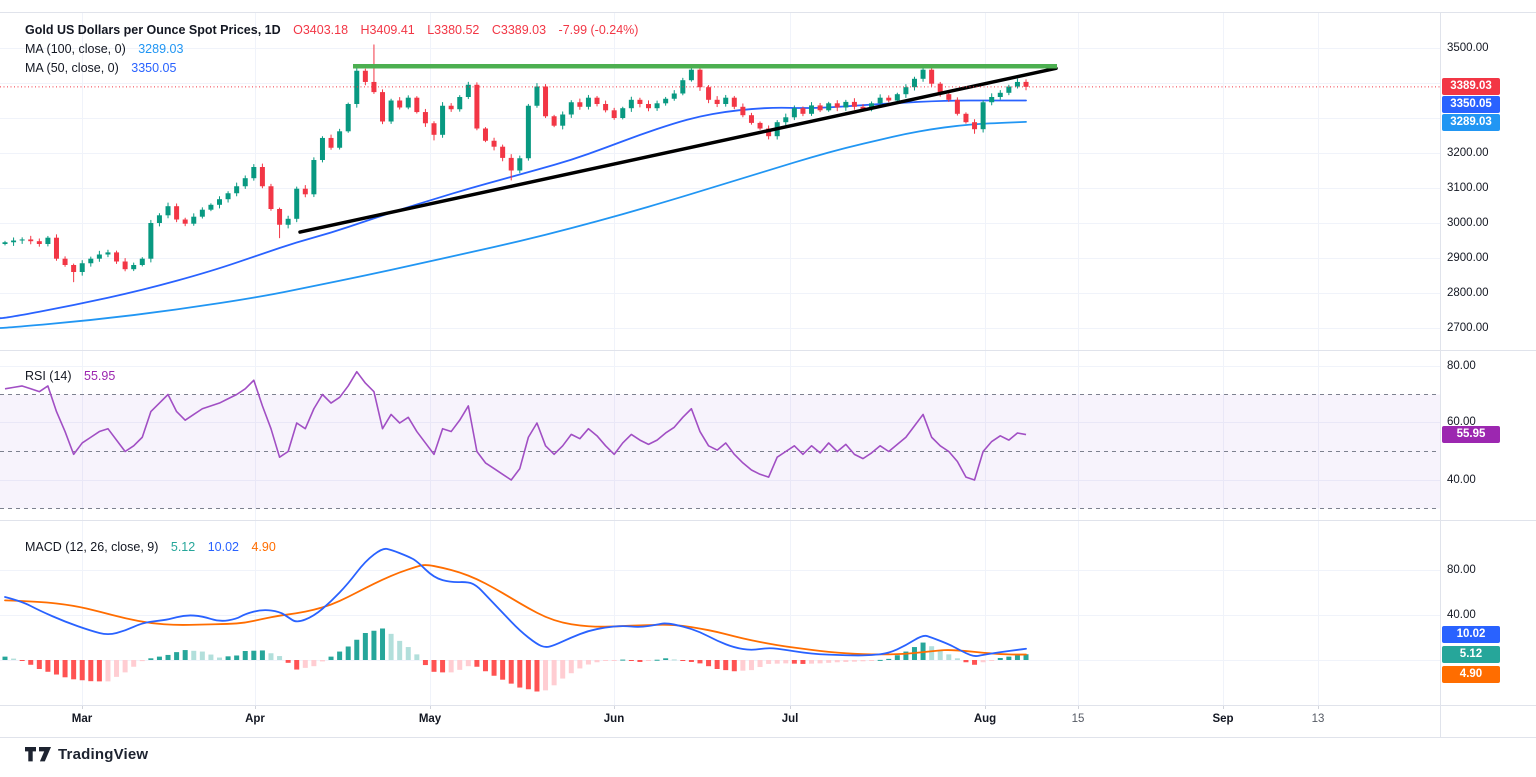 The height and width of the screenshot is (777, 1536). I want to click on legend-ma50-row: MA (50, close, 0) 3350.05, so click(100, 68).